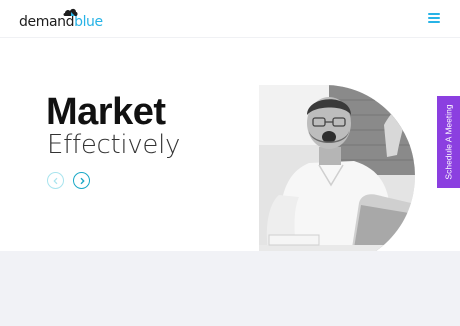 The width and height of the screenshot is (460, 326). Describe the element at coordinates (230, 19) in the screenshot. I see `site-header: demand blue` at that location.